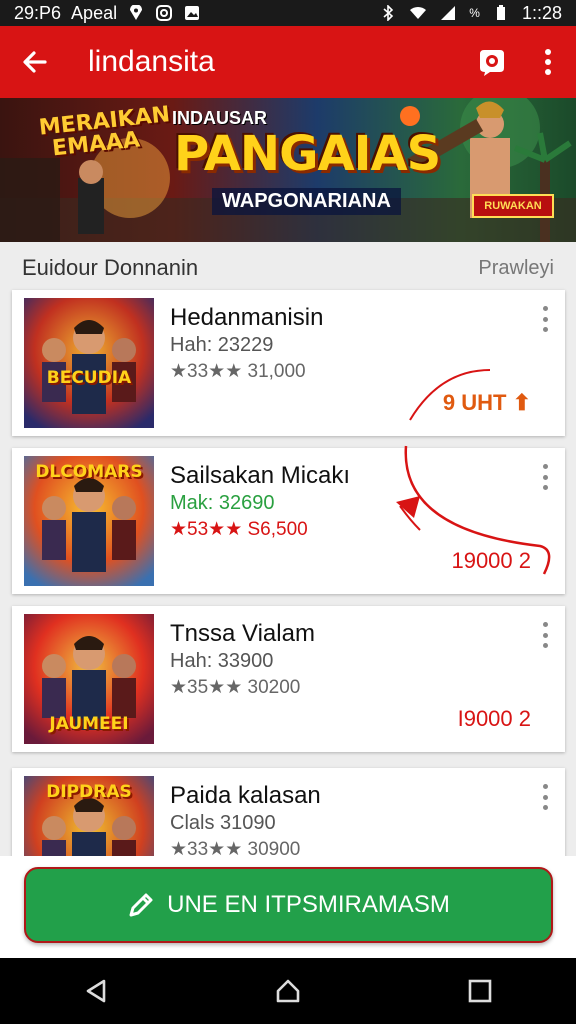  What do you see at coordinates (494, 718) in the screenshot?
I see `item-price: I9000 2` at bounding box center [494, 718].